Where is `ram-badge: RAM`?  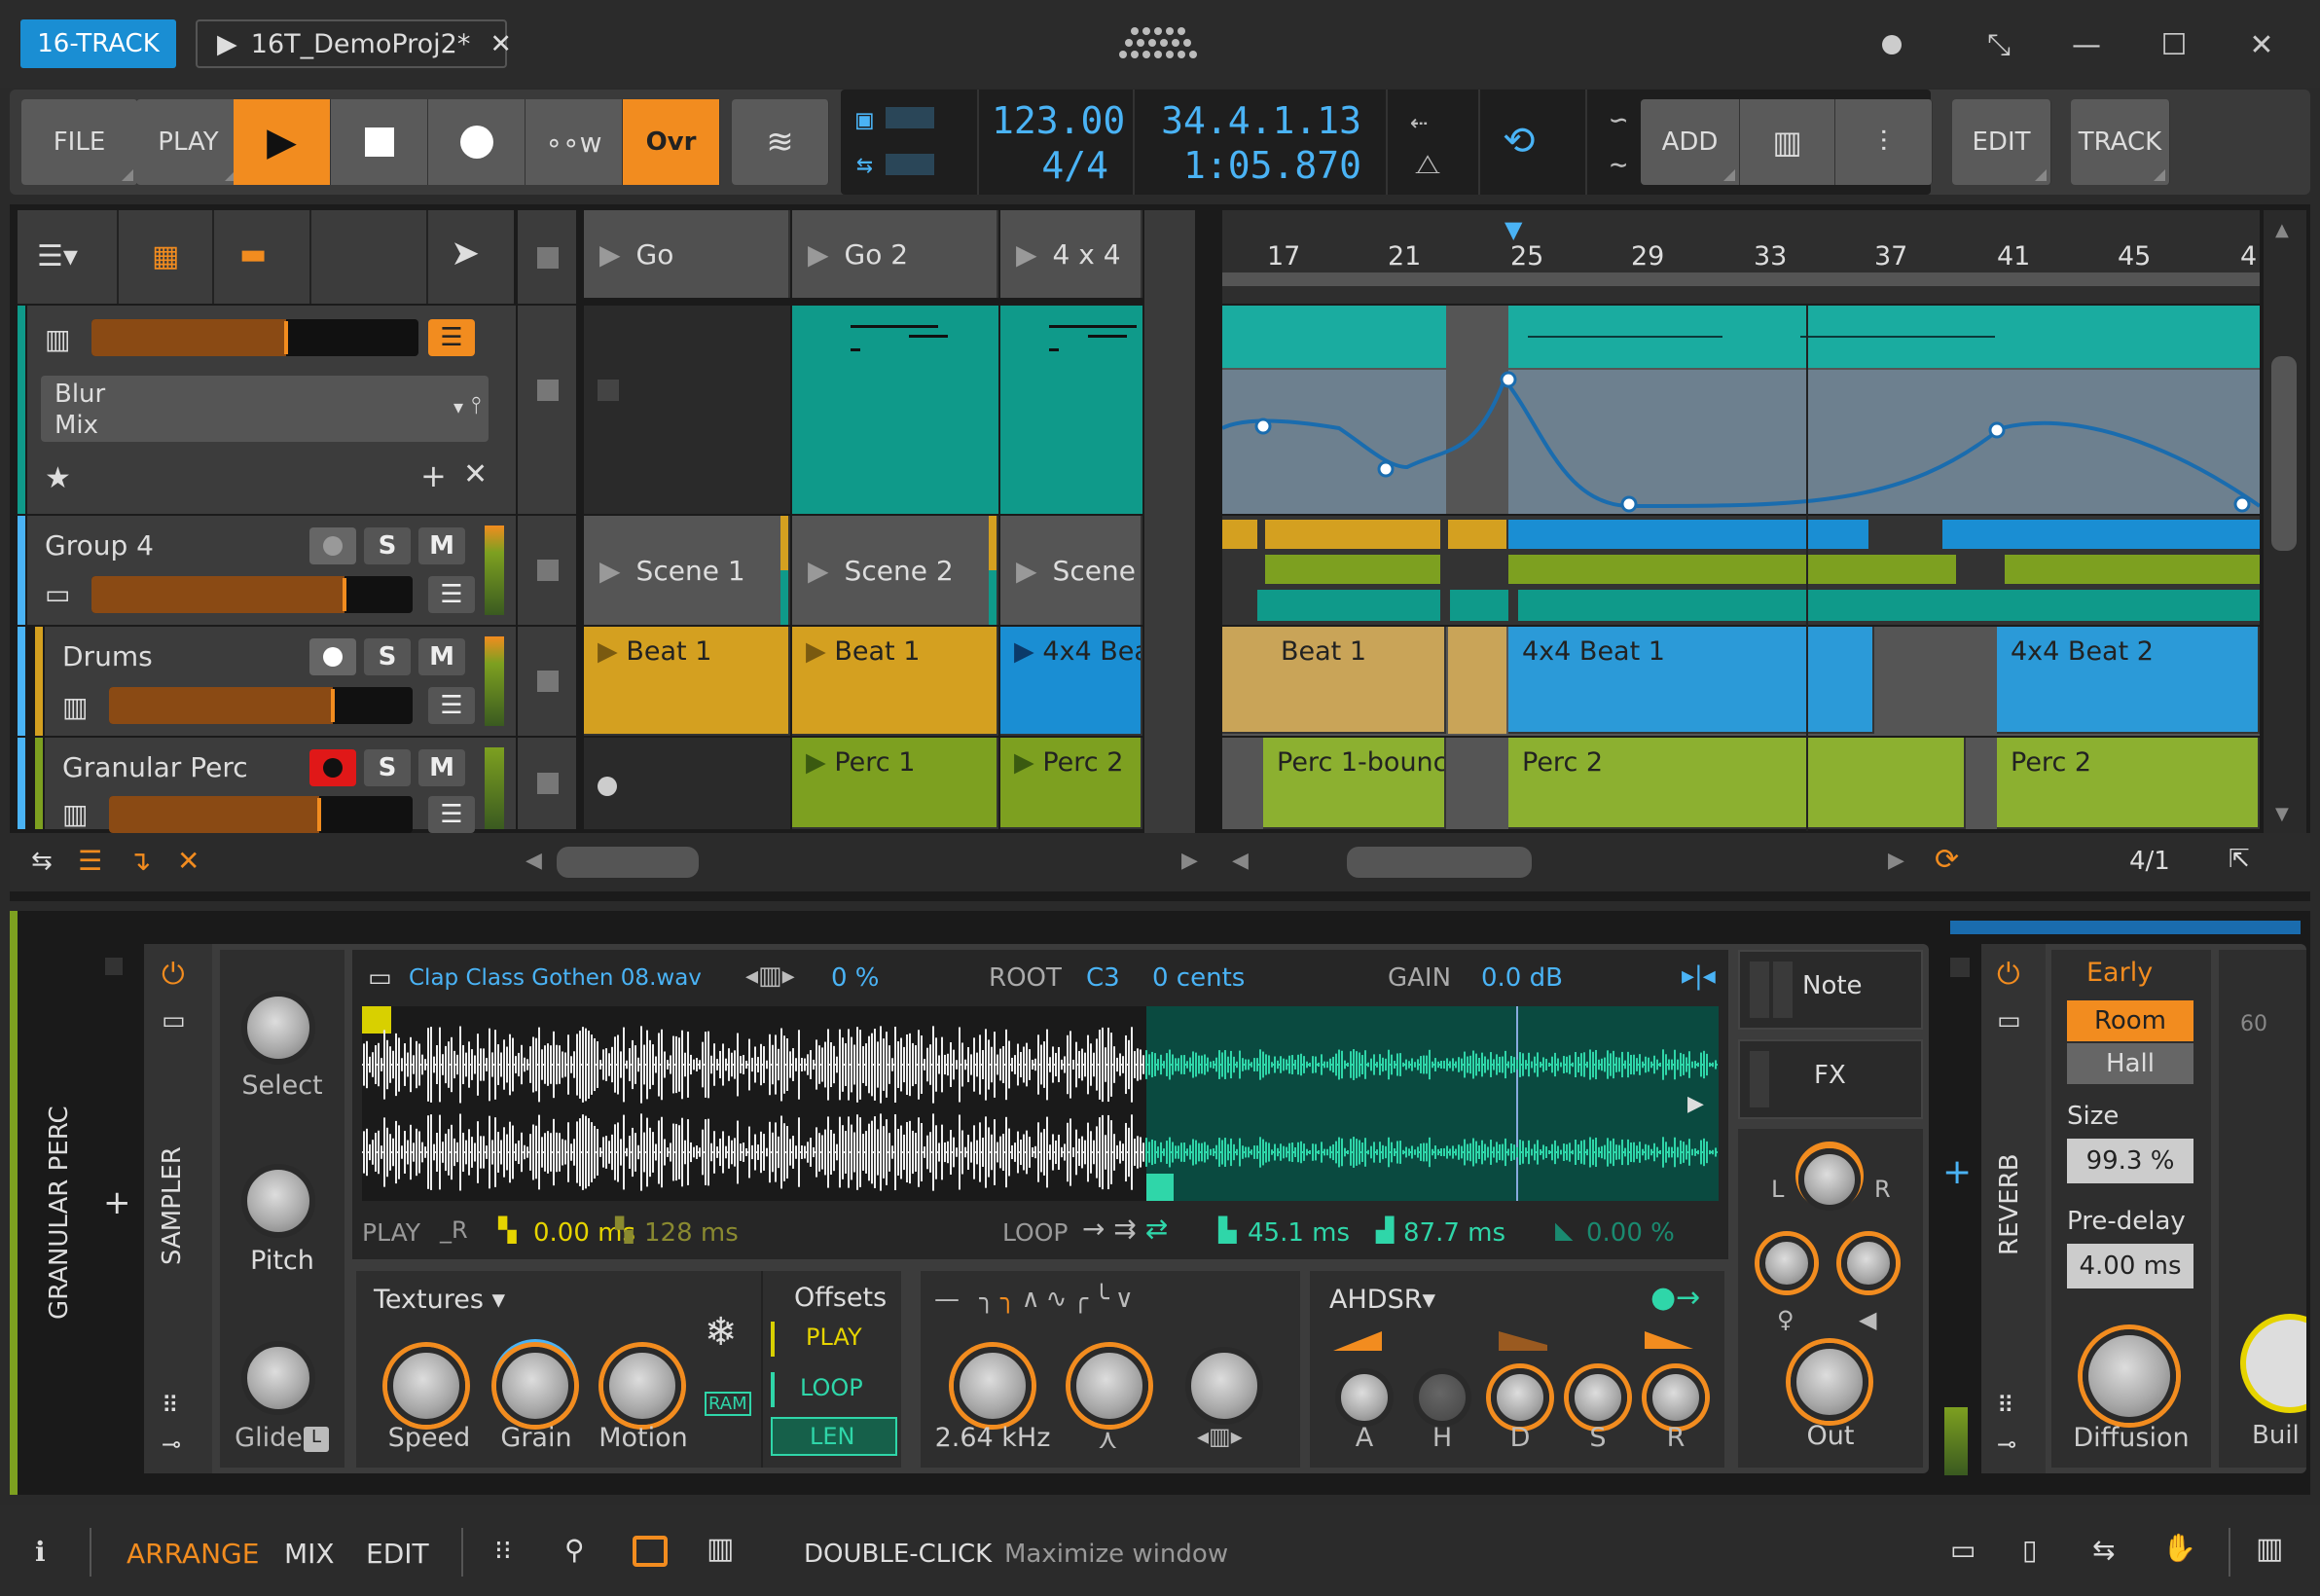 ram-badge: RAM is located at coordinates (728, 1404).